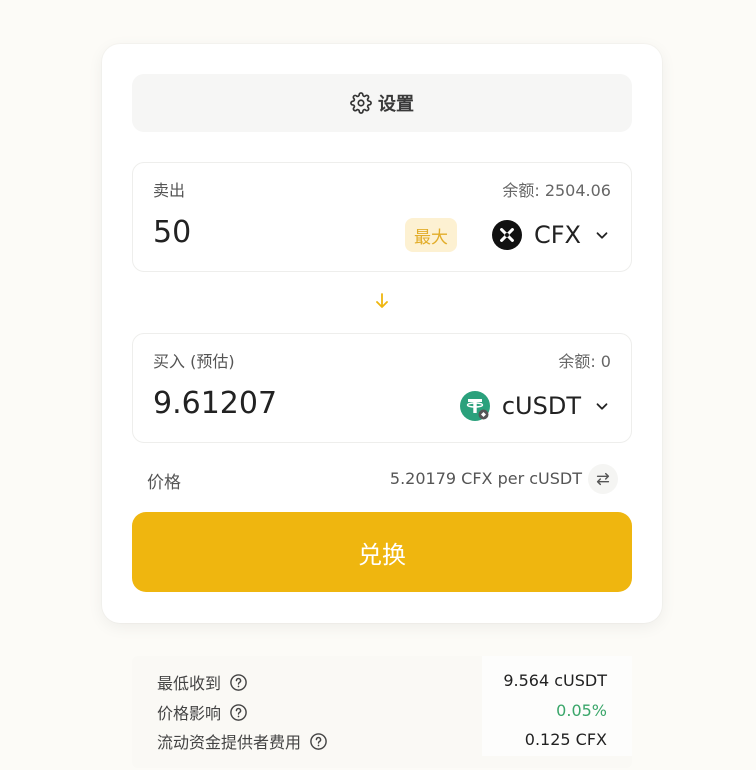  Describe the element at coordinates (382, 301) in the screenshot. I see `arrow-down-icon` at that location.